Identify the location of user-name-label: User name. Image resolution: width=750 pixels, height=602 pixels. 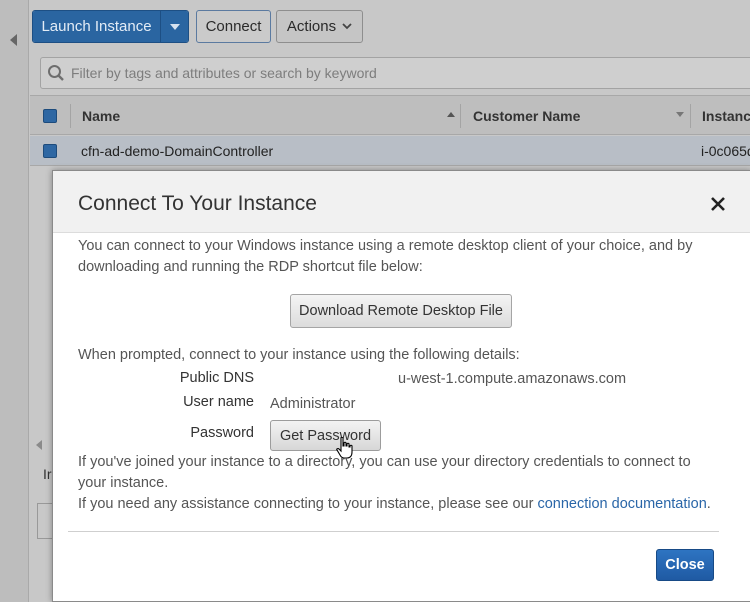
(218, 402).